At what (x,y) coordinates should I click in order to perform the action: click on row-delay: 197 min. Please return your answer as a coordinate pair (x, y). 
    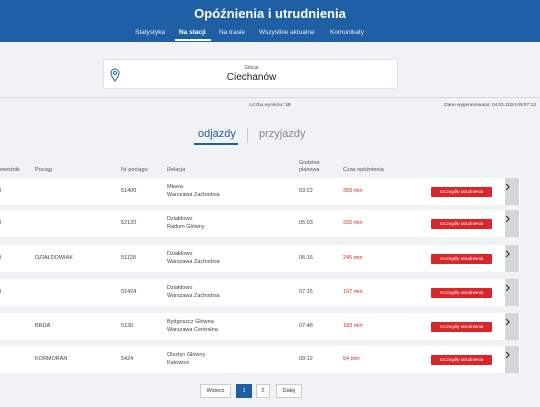
    Looking at the image, I should click on (353, 292).